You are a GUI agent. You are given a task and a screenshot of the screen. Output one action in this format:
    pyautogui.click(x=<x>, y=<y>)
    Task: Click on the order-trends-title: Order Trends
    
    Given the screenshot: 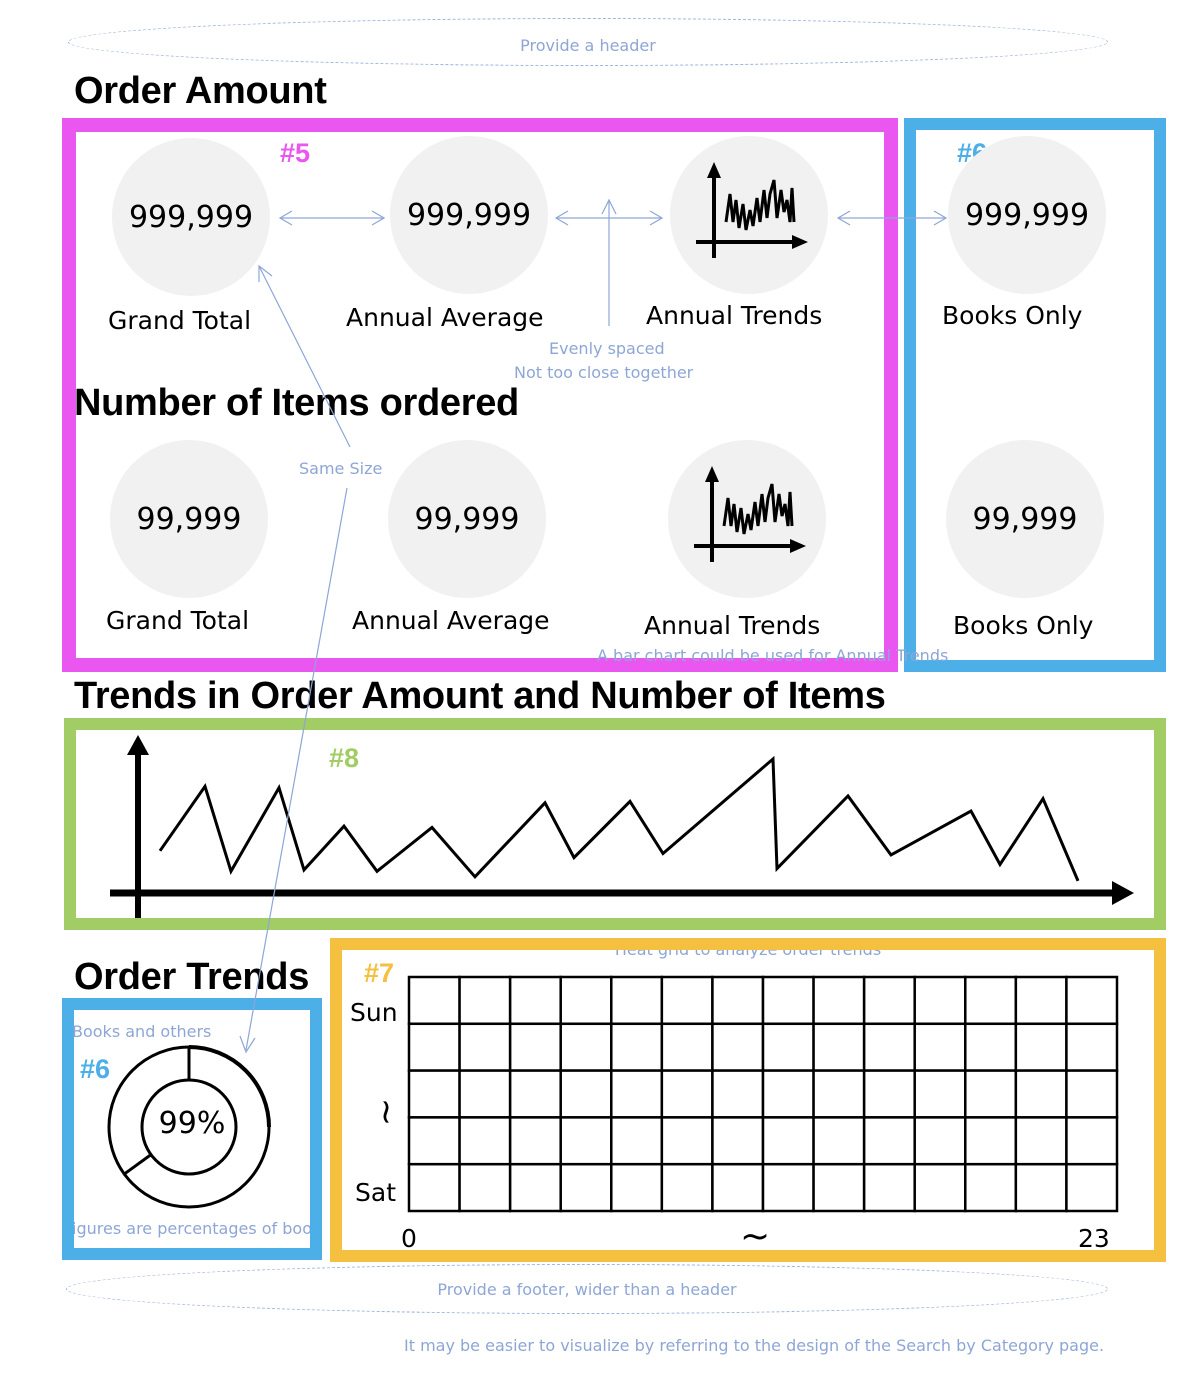 What is the action you would take?
    pyautogui.click(x=192, y=977)
    